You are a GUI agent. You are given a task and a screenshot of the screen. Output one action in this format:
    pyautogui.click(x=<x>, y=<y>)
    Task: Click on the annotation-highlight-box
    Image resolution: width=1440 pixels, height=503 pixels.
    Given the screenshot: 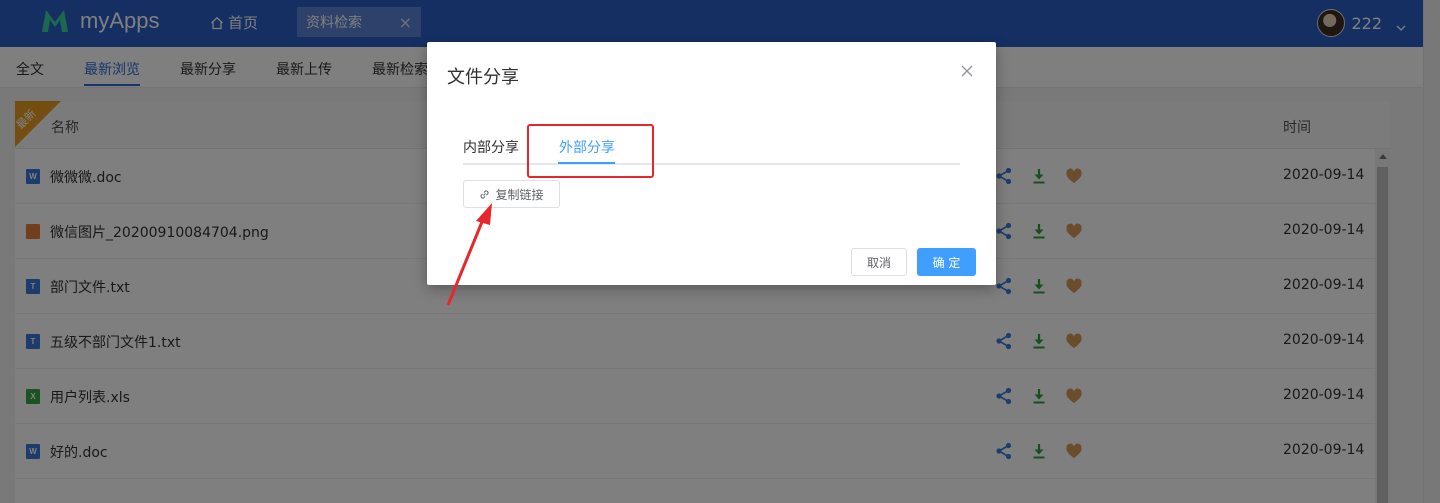 What is the action you would take?
    pyautogui.click(x=590, y=151)
    